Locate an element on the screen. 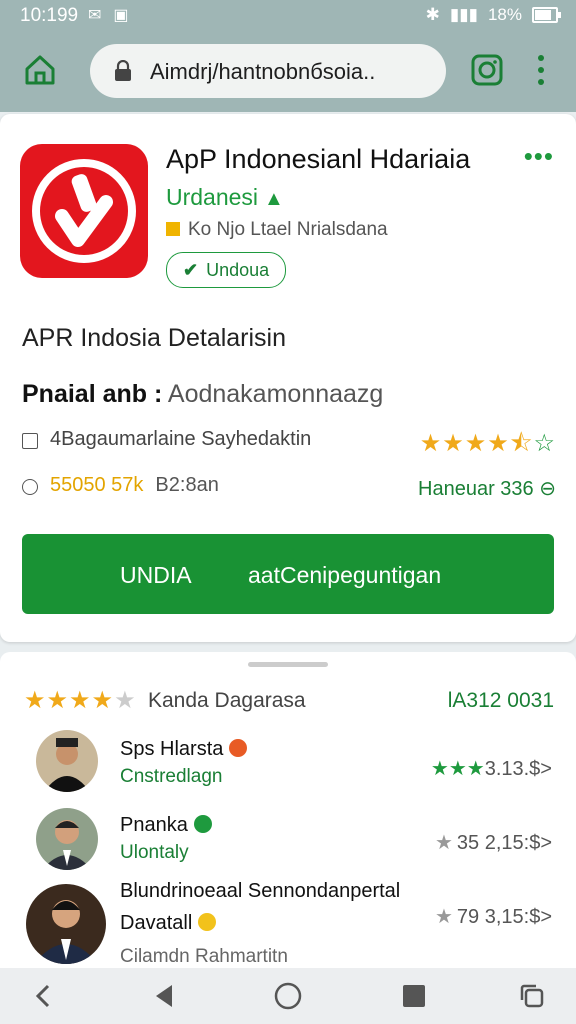 This screenshot has width=576, height=1024. reviewer-name: Sps Hlarsta is located at coordinates (184, 749).